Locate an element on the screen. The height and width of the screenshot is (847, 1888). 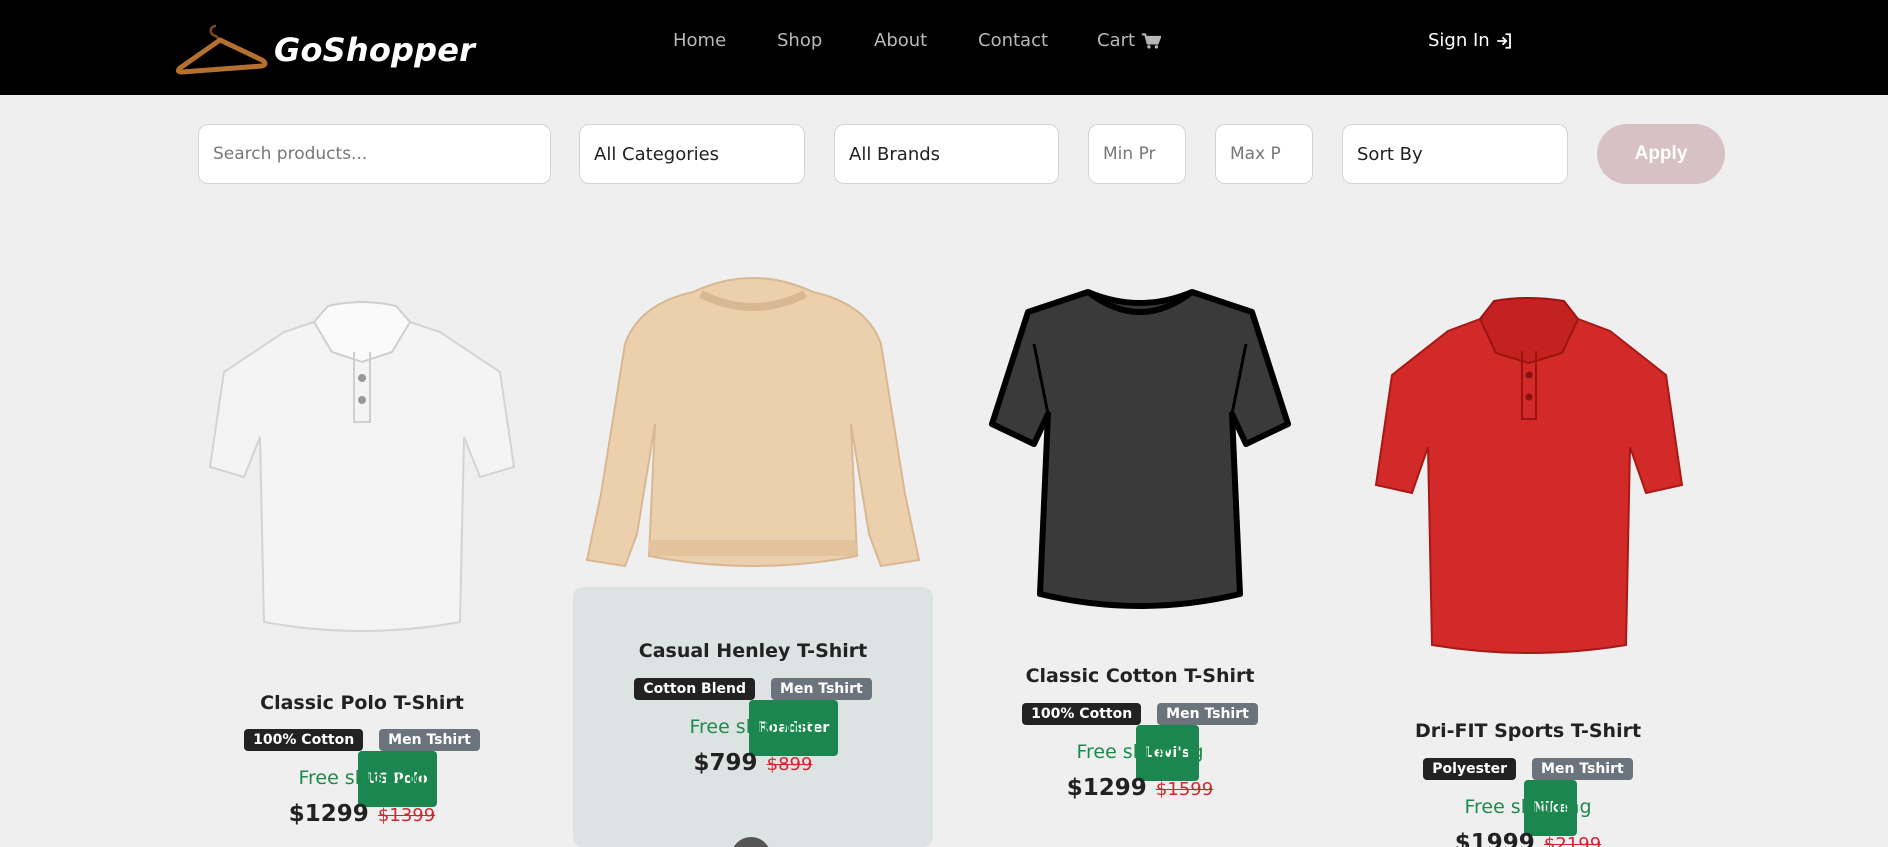
sort-select: Sort By is located at coordinates (1455, 154).